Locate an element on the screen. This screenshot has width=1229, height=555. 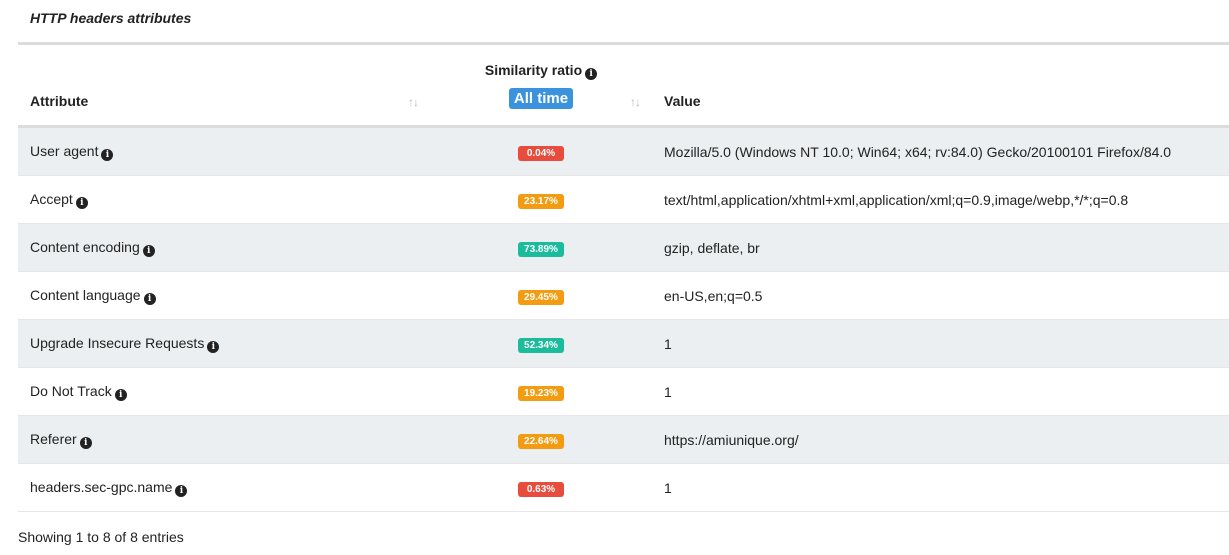
attribute-cell: Accept i is located at coordinates (224, 199).